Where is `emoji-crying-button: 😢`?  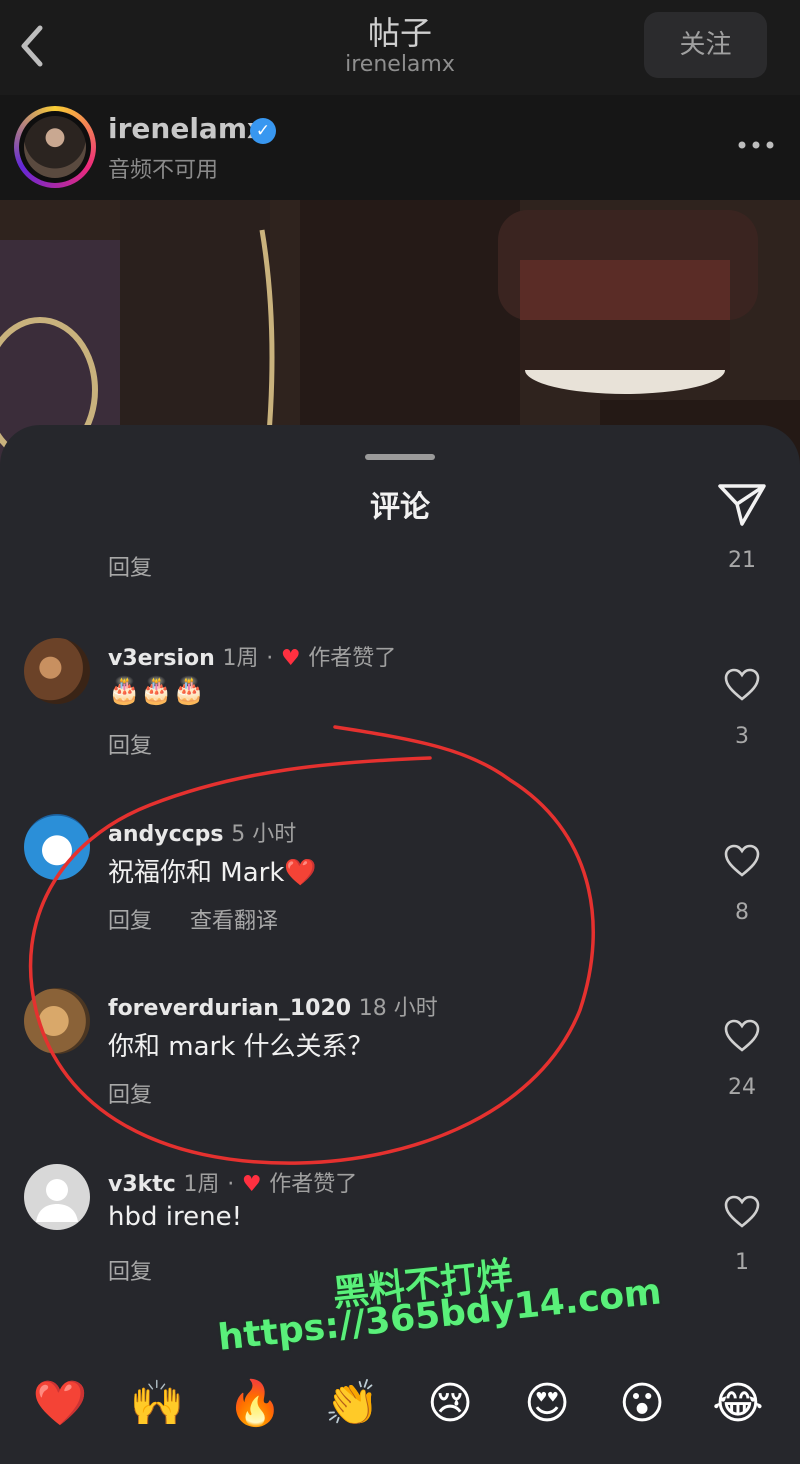 emoji-crying-button: 😢 is located at coordinates (450, 1404).